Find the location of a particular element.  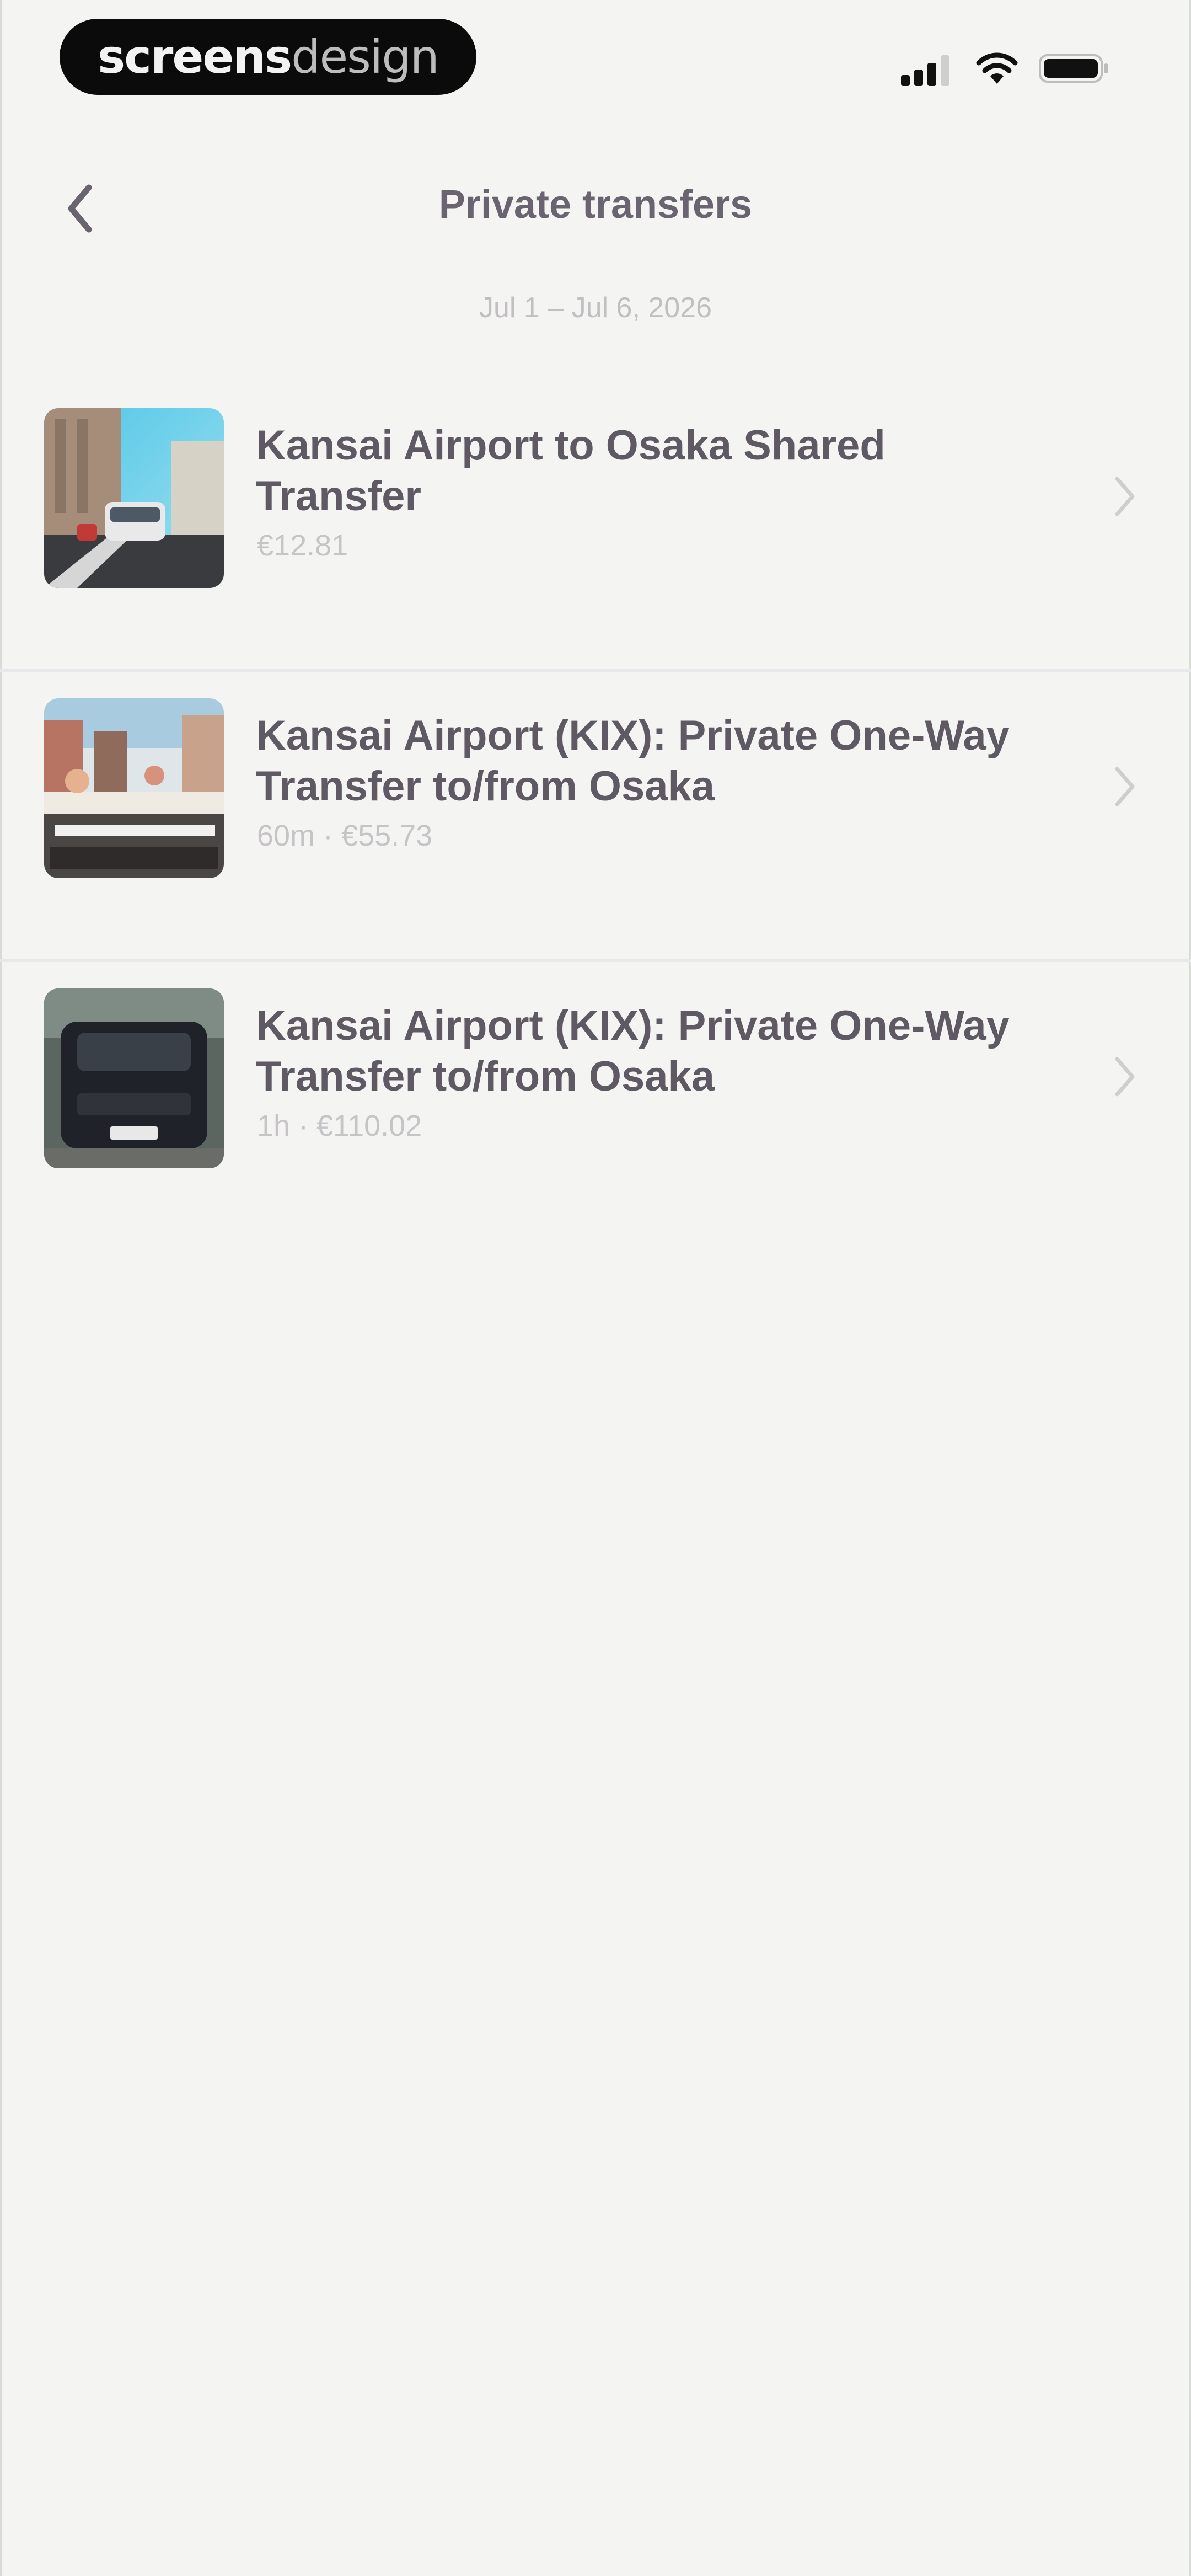

transfer-duration-price: 60m · €55.73 is located at coordinates (345, 835).